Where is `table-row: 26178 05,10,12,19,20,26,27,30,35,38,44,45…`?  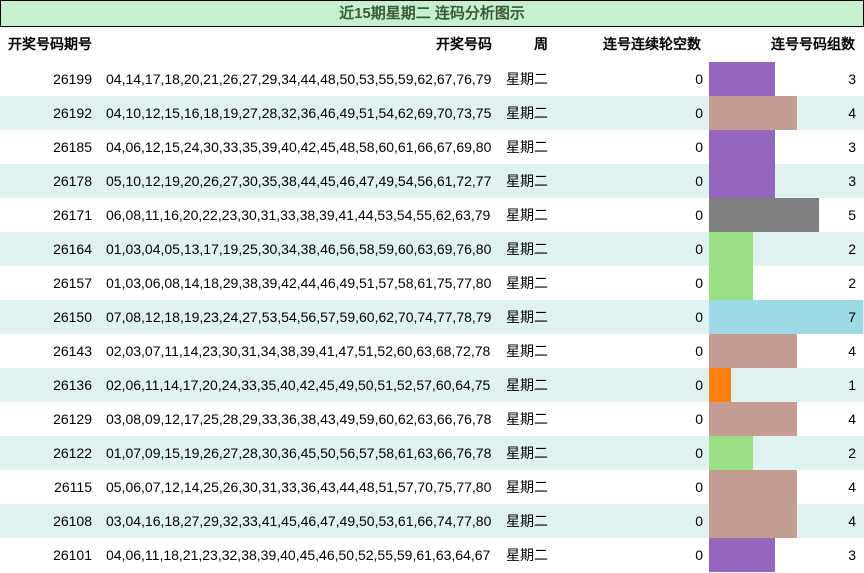 table-row: 26178 05,10,12,19,20,26,27,30,35,38,44,45… is located at coordinates (432, 181).